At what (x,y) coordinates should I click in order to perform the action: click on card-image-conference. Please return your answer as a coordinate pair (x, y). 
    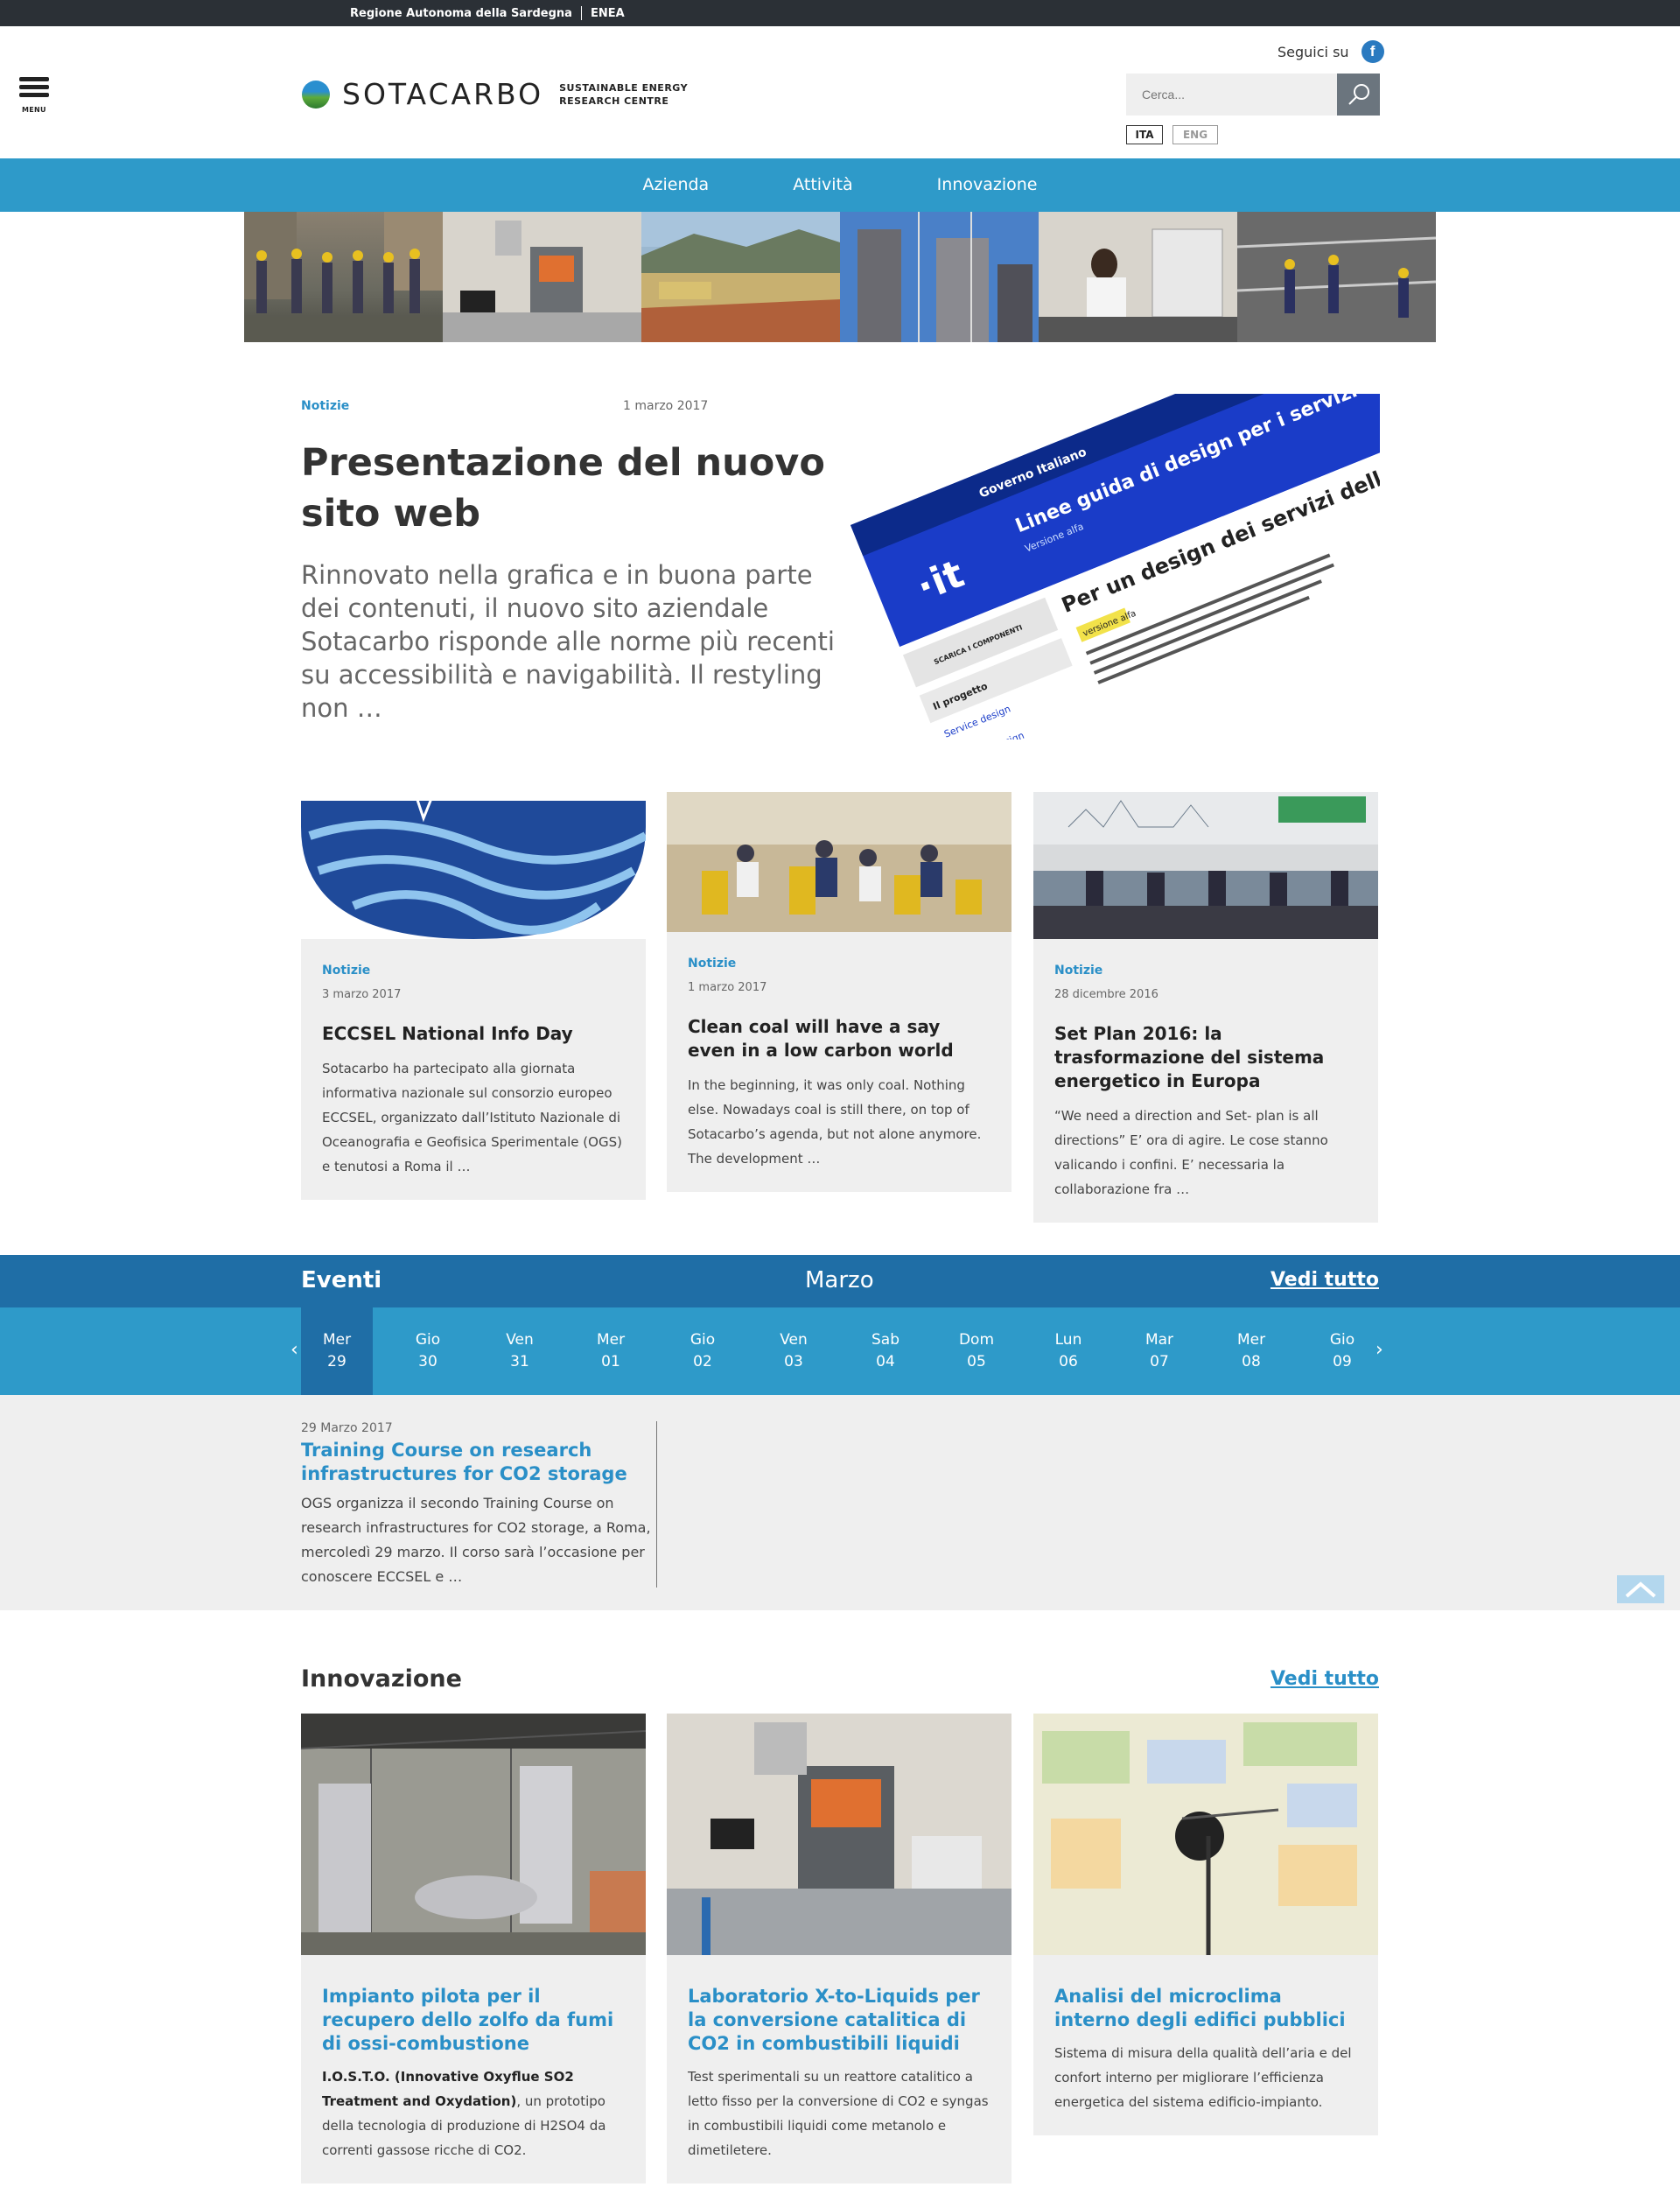
    Looking at the image, I should click on (839, 862).